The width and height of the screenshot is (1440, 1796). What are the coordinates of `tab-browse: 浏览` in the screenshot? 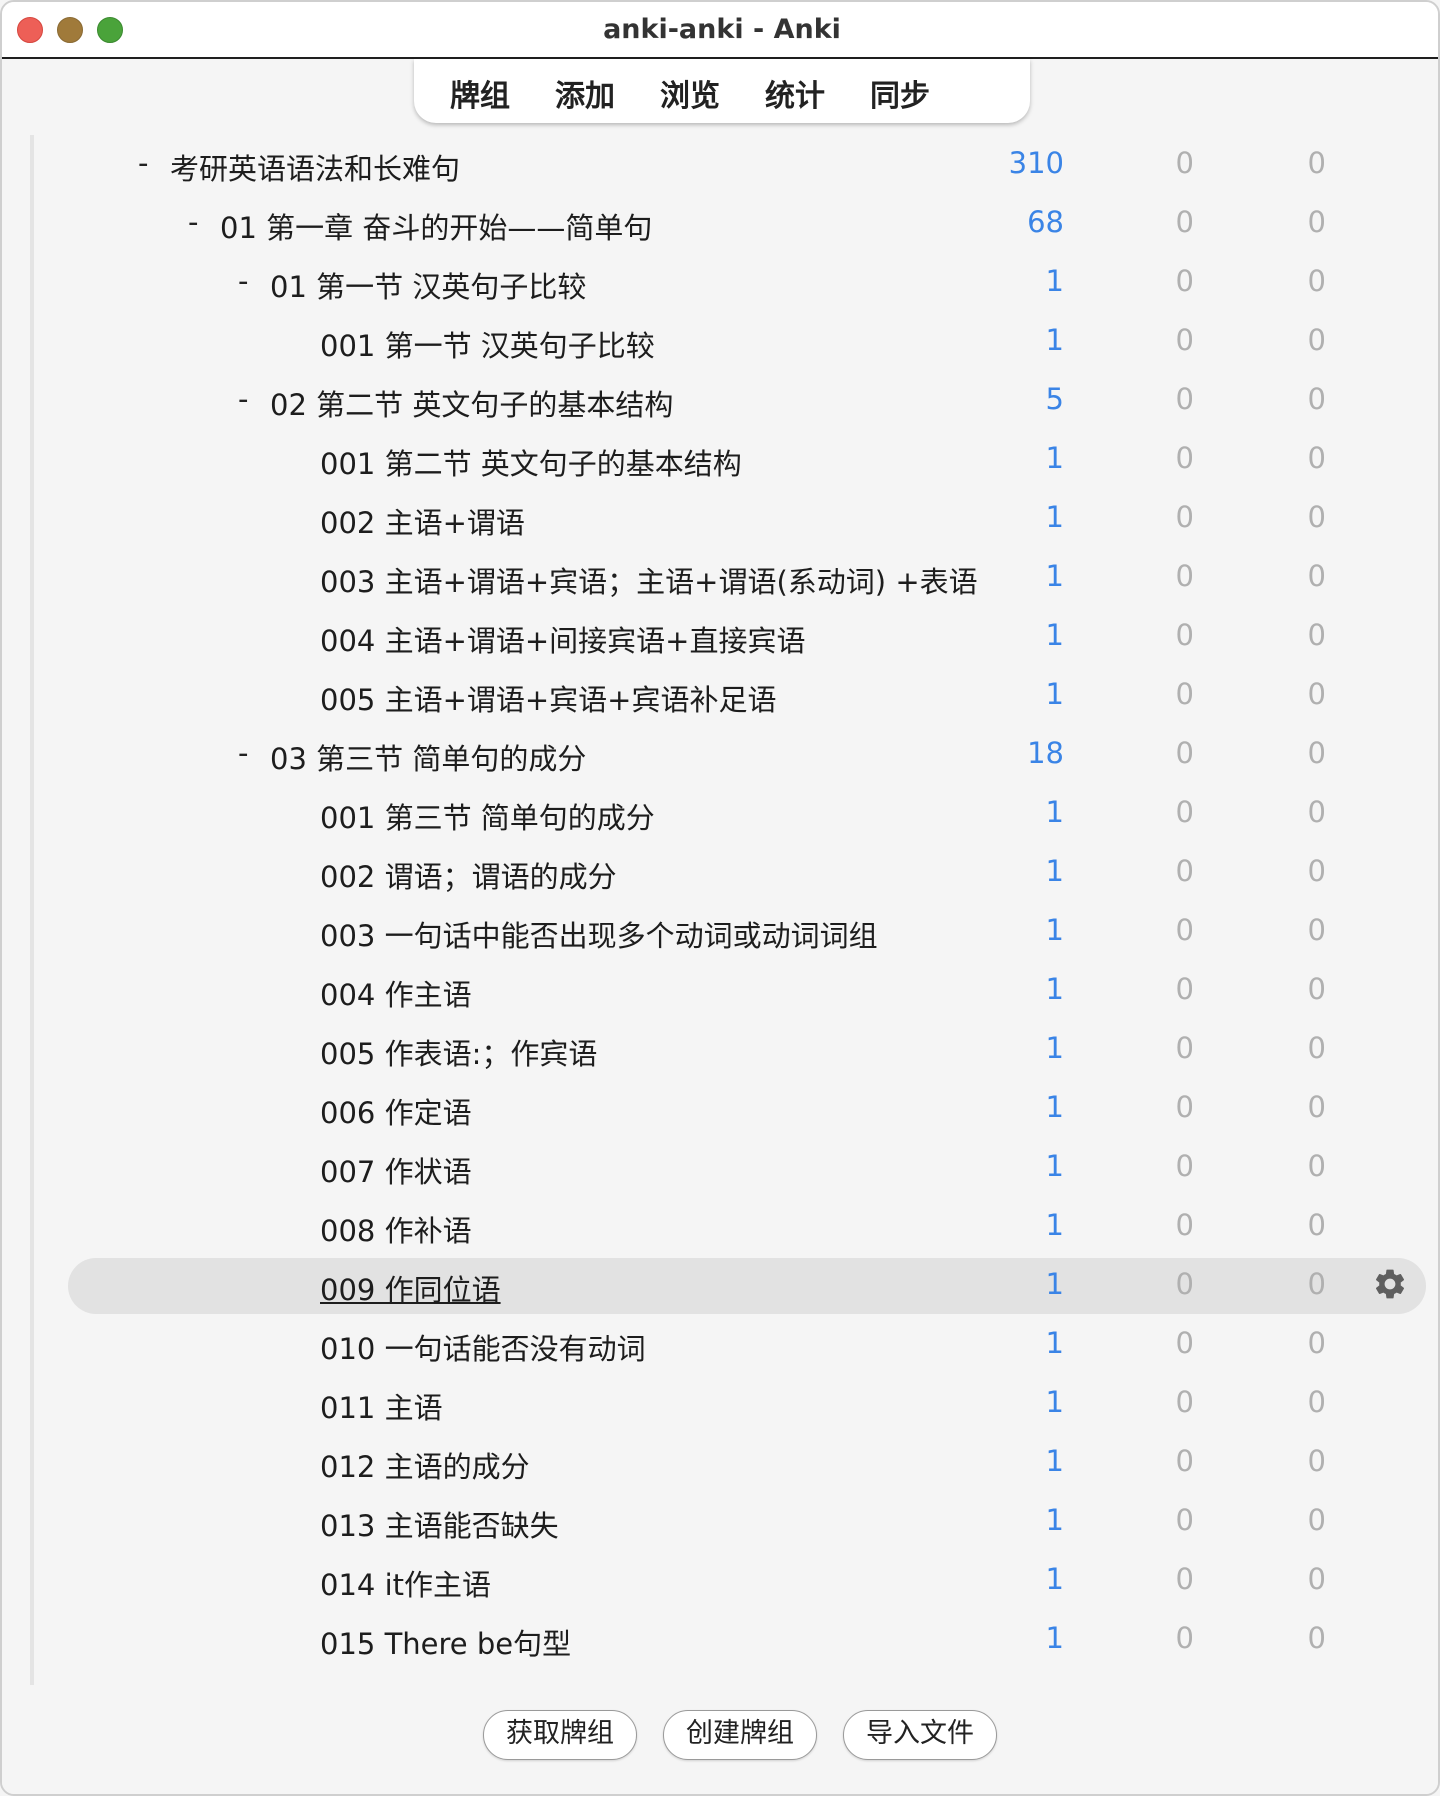 It's located at (690, 93).